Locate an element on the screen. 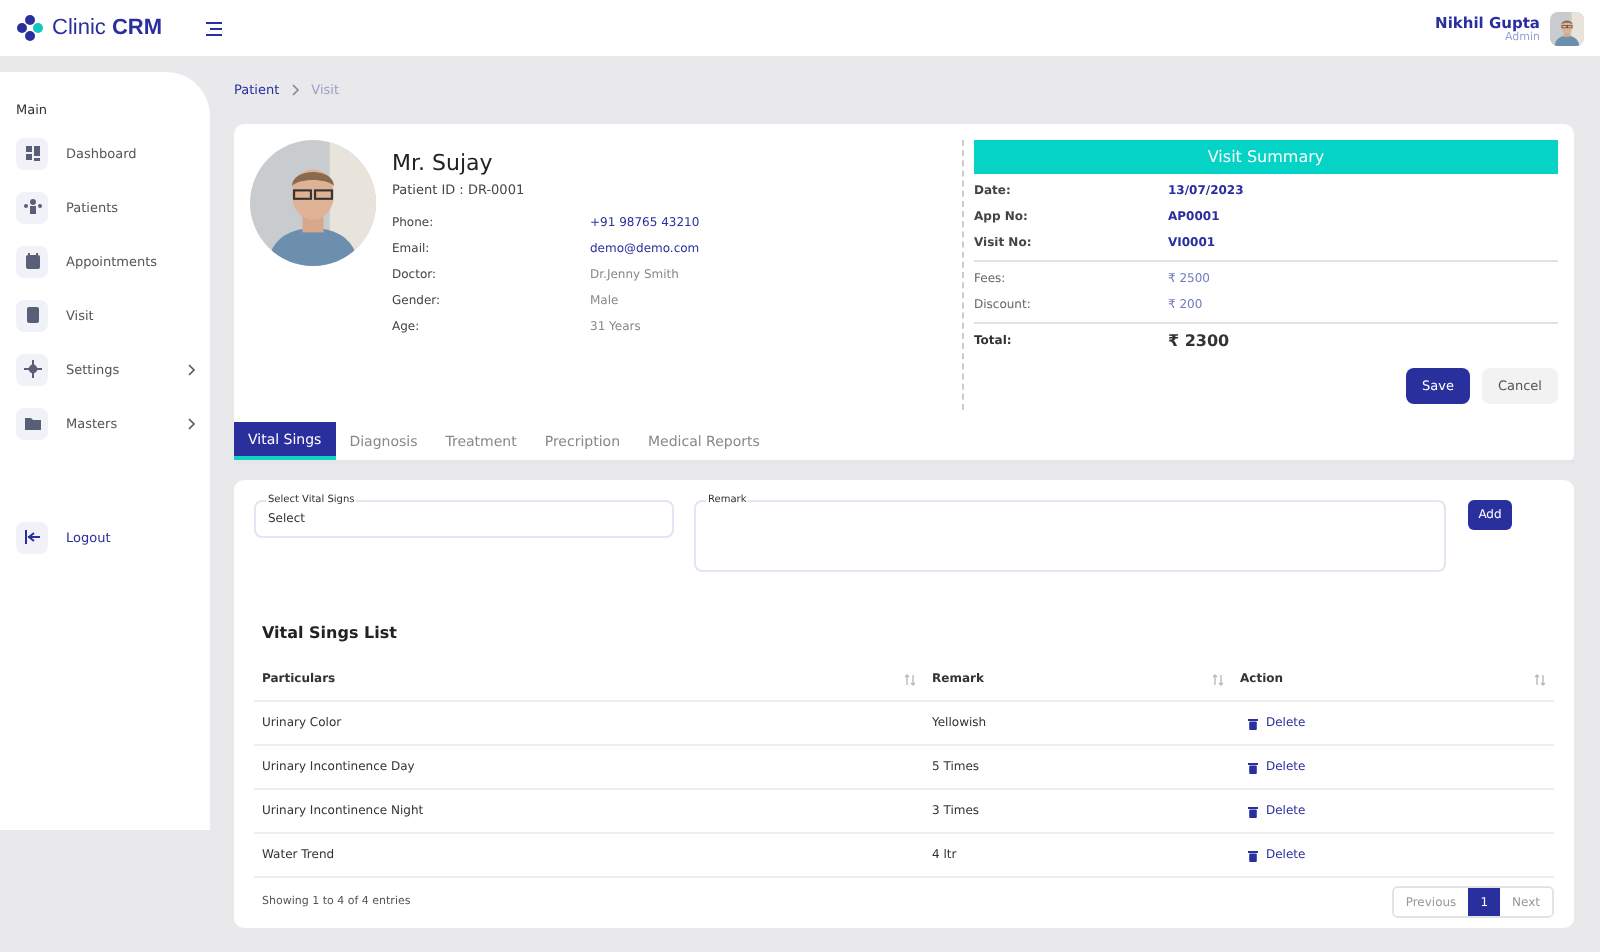 The height and width of the screenshot is (952, 1600). logo-icon is located at coordinates (30, 28).